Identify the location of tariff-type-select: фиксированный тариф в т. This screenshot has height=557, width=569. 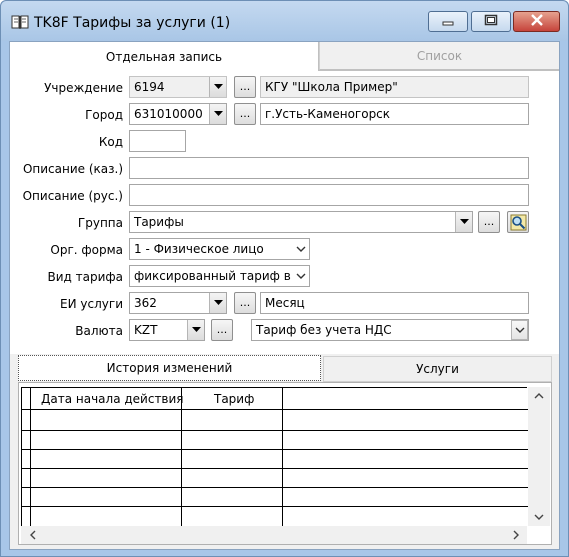
(219, 276).